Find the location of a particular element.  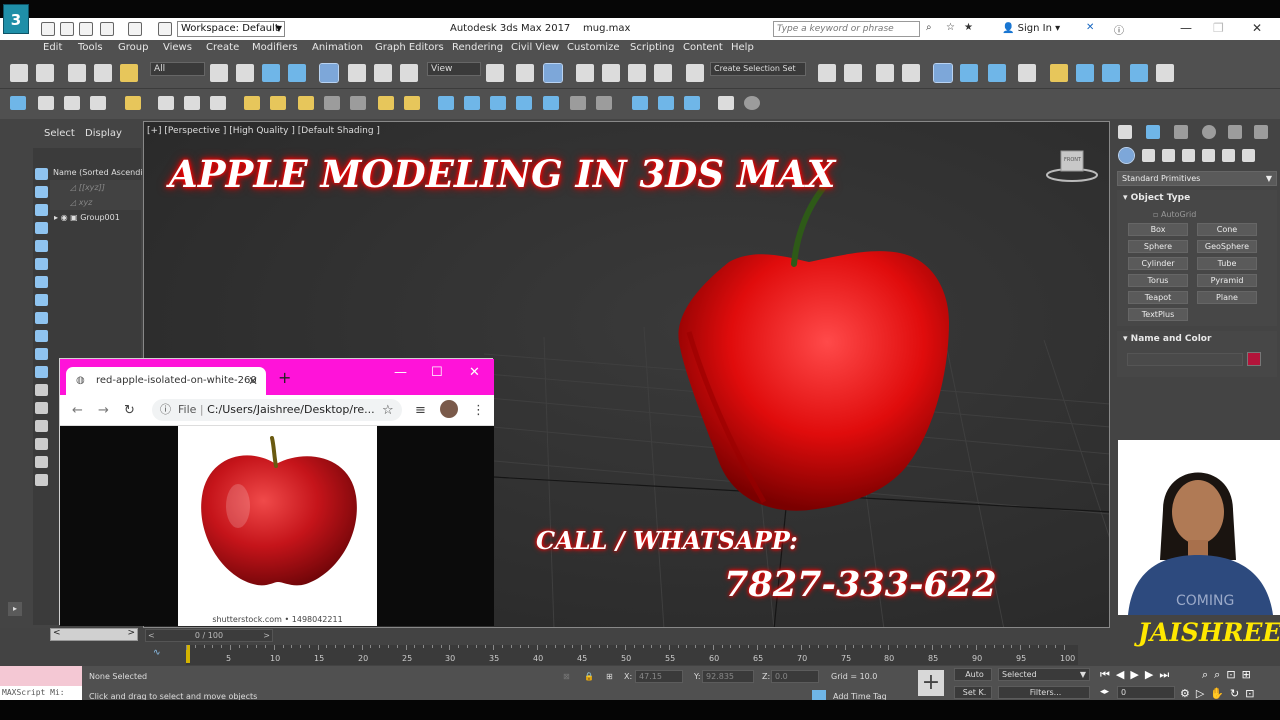

bookmark-star-icon: ☆ is located at coordinates (388, 410).